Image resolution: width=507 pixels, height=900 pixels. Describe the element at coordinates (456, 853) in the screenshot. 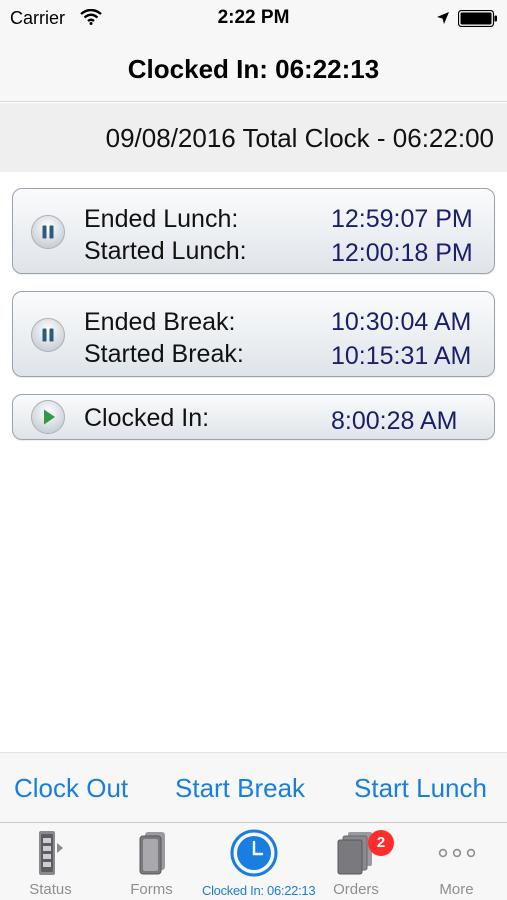

I see `more-icon` at that location.